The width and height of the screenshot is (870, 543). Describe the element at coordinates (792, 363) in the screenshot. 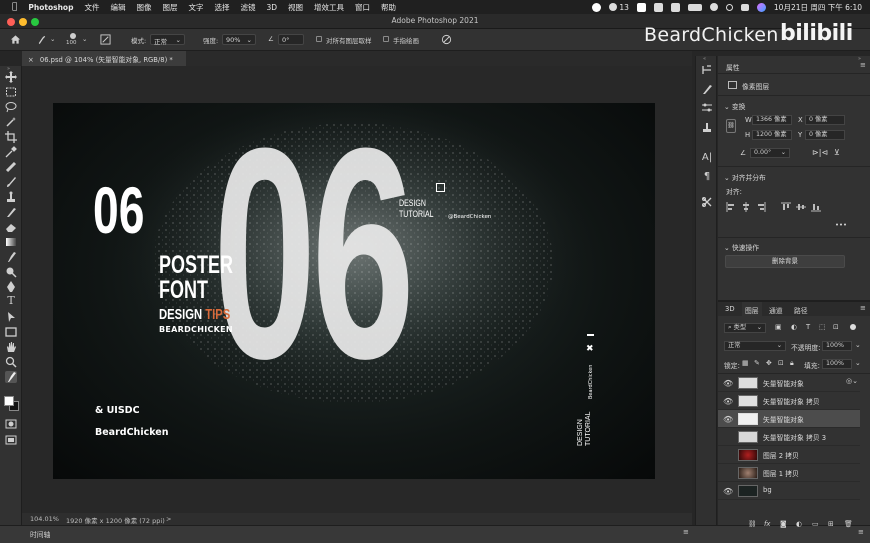

I see `lock-all-icon: 🔒︎` at that location.